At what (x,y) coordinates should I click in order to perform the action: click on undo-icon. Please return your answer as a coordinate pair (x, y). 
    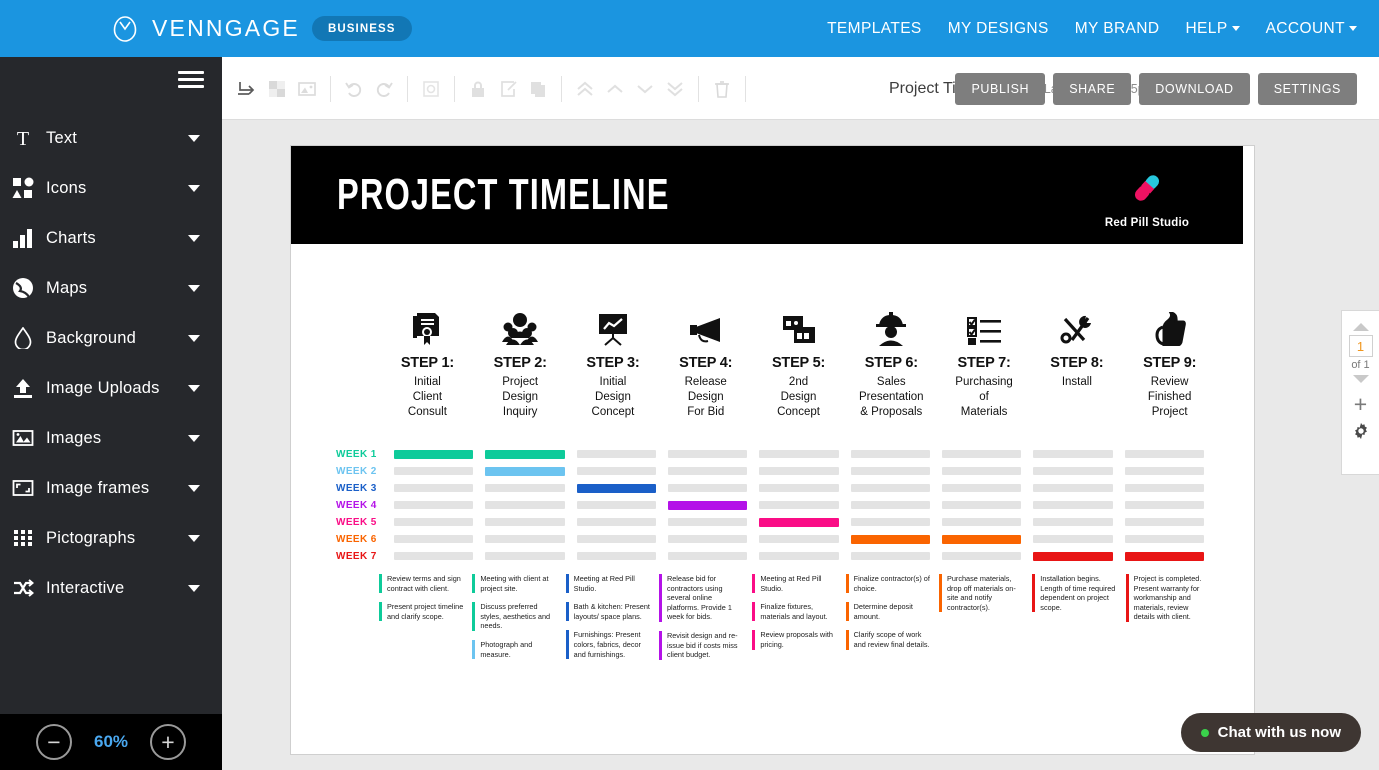
    Looking at the image, I should click on (354, 89).